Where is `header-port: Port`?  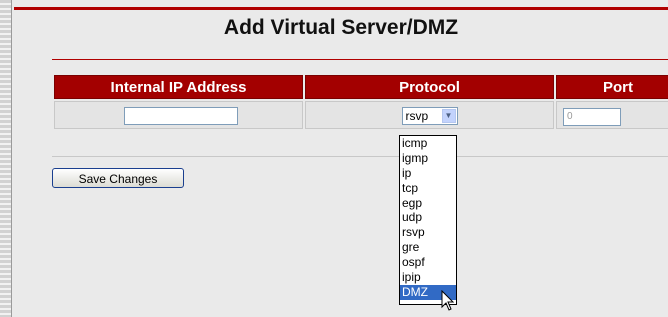
header-port: Port is located at coordinates (612, 87).